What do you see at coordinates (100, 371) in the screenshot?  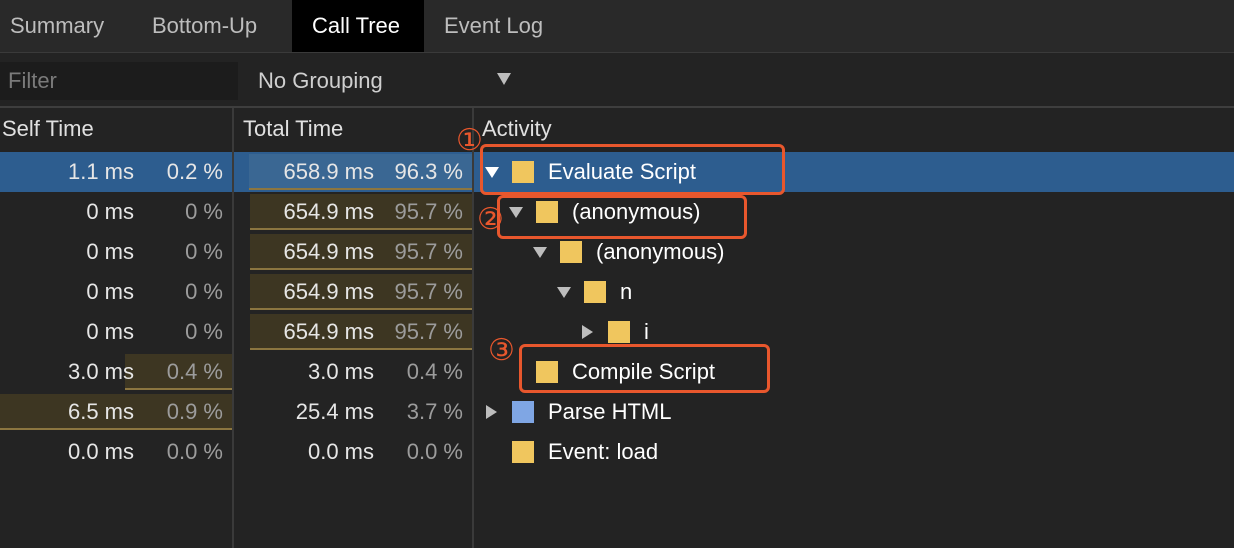 I see `self-time-ms: 3.0 ms` at bounding box center [100, 371].